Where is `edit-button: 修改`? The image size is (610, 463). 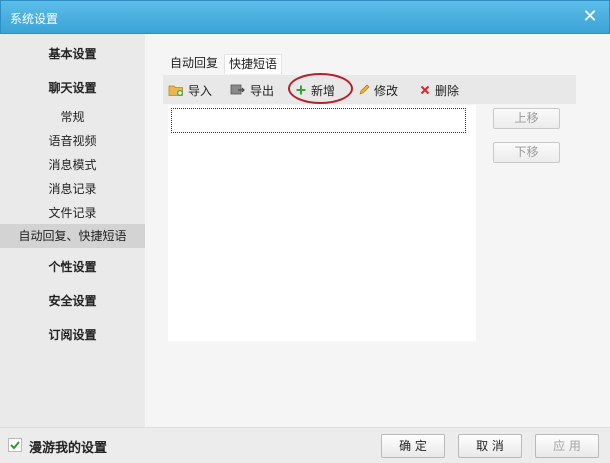 edit-button: 修改 is located at coordinates (378, 90).